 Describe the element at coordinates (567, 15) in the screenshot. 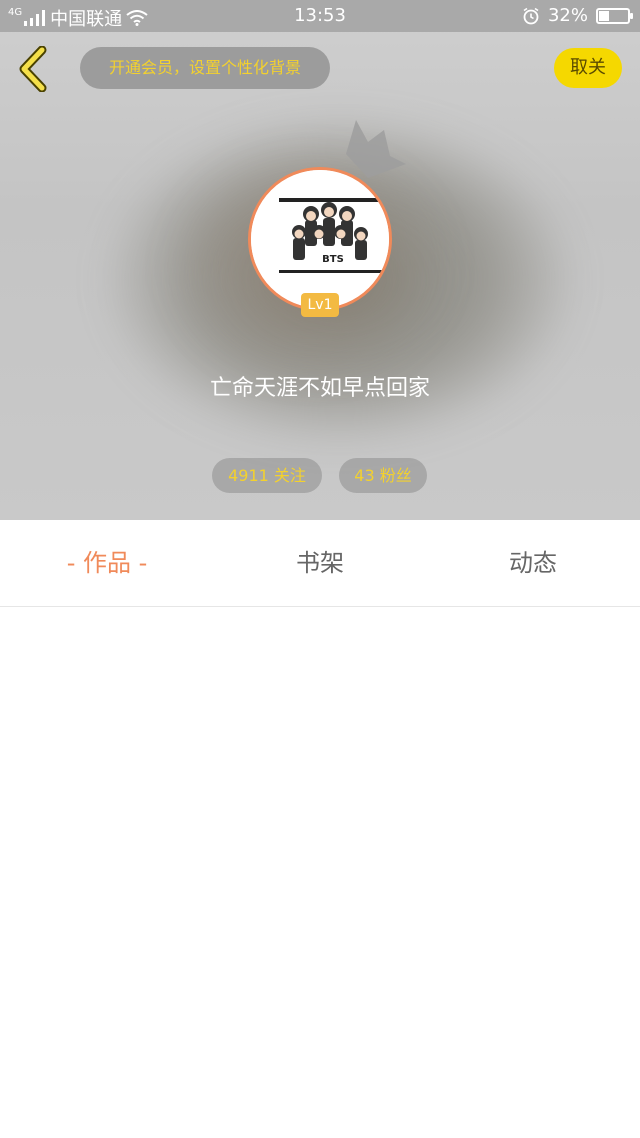

I see `battery-percent: 32%` at that location.